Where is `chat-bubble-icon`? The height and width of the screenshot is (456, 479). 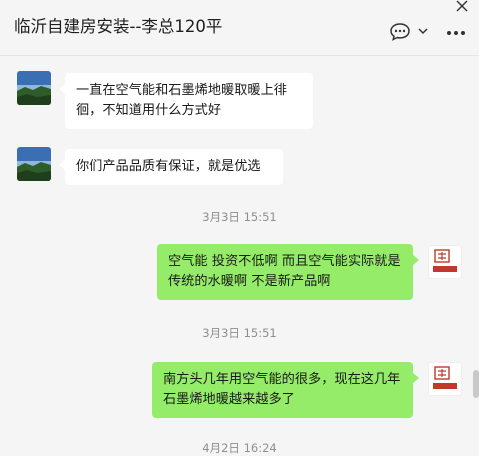 chat-bubble-icon is located at coordinates (400, 32).